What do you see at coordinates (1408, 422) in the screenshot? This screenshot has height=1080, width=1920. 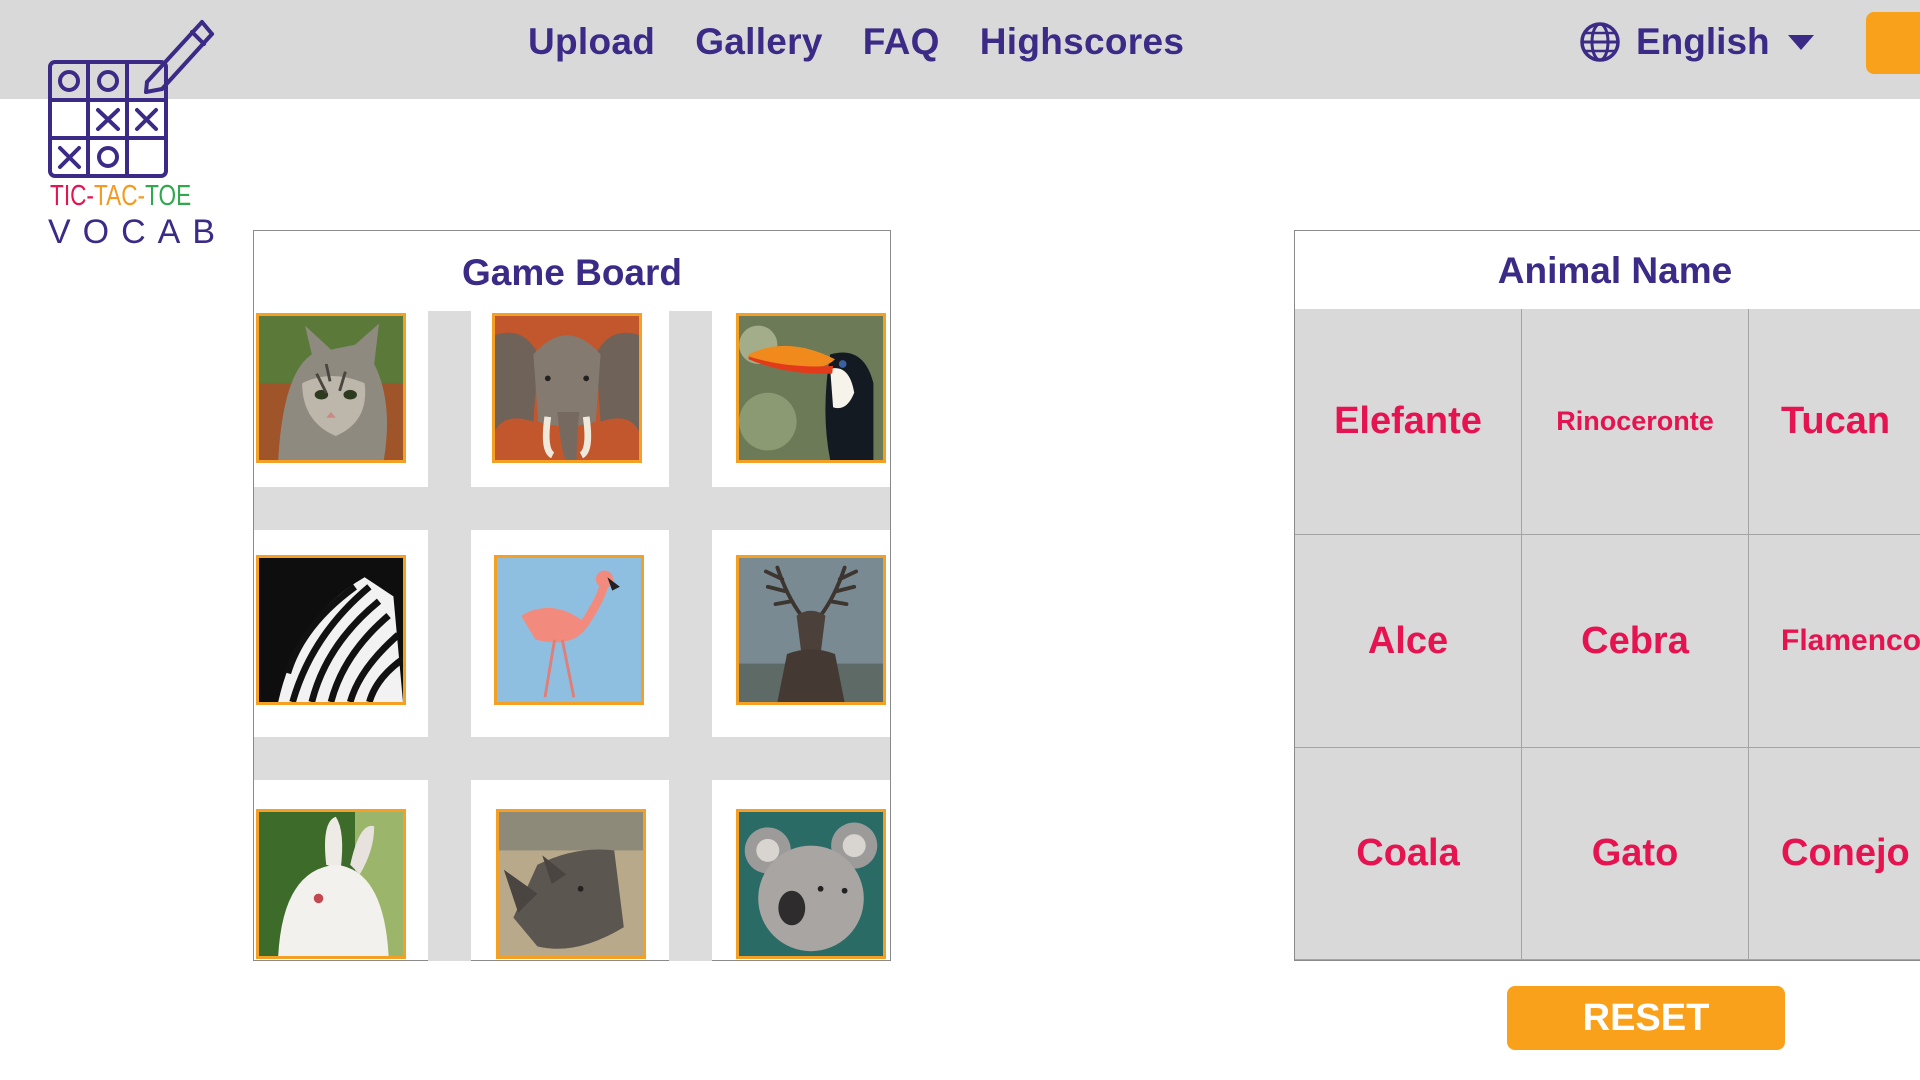 I see `name-card: Elefante` at bounding box center [1408, 422].